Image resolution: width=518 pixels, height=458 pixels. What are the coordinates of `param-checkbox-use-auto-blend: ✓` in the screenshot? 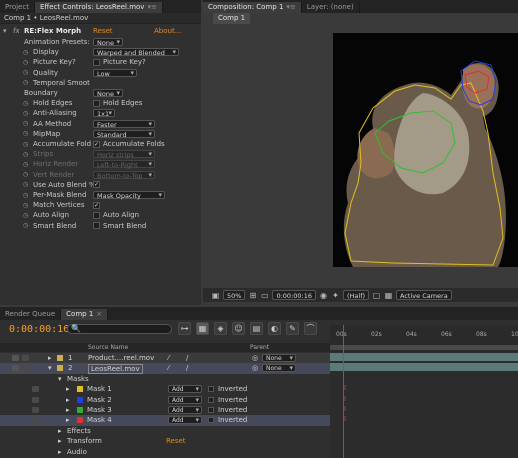 It's located at (96, 185).